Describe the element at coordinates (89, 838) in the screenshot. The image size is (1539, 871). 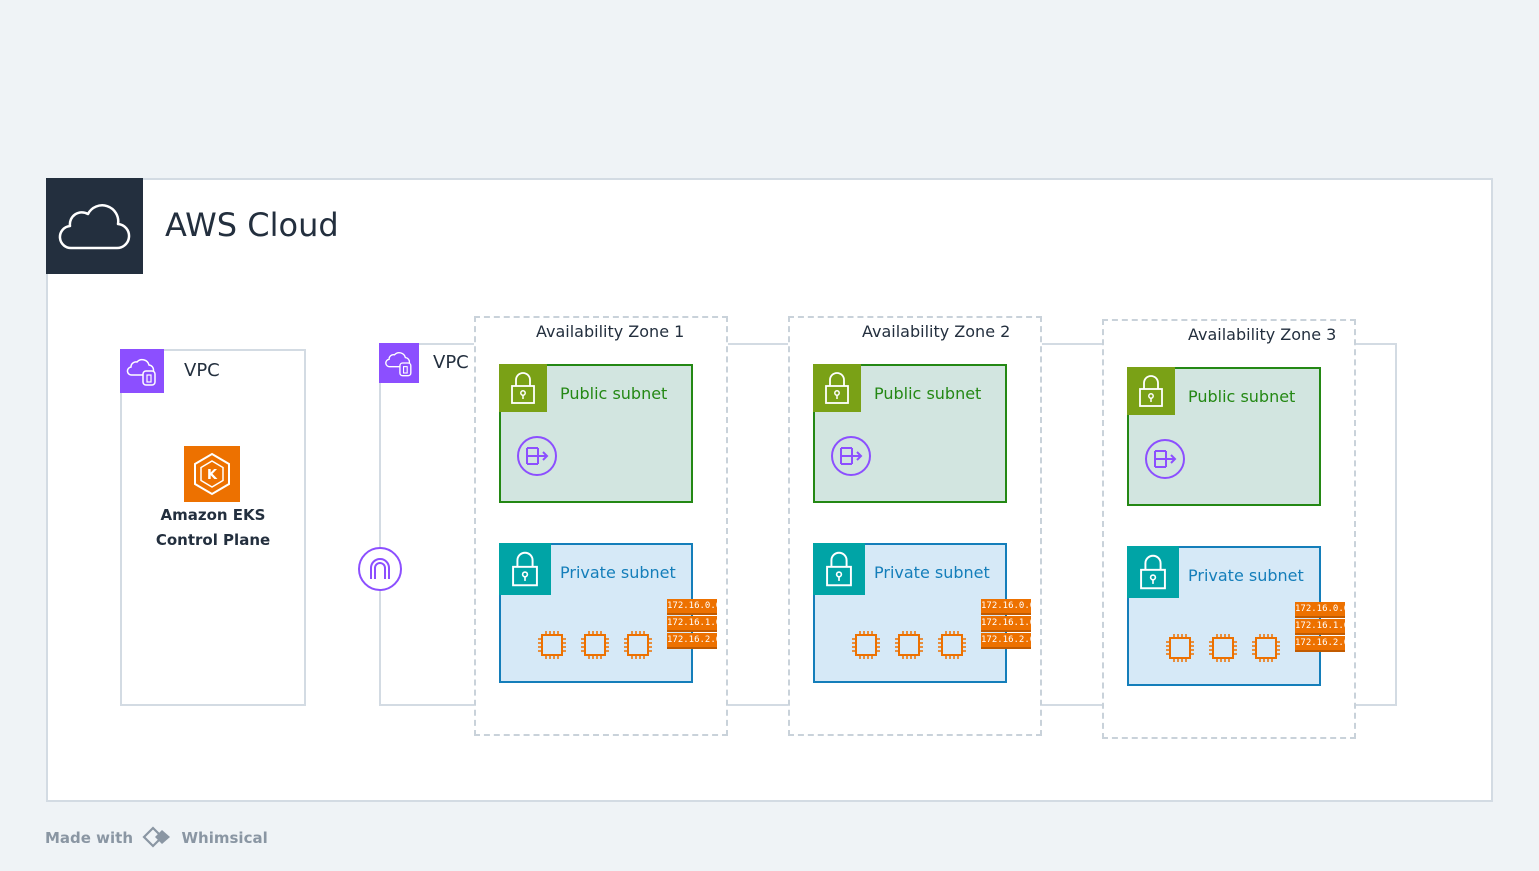
I see `footer-made-with: Made with` at that location.